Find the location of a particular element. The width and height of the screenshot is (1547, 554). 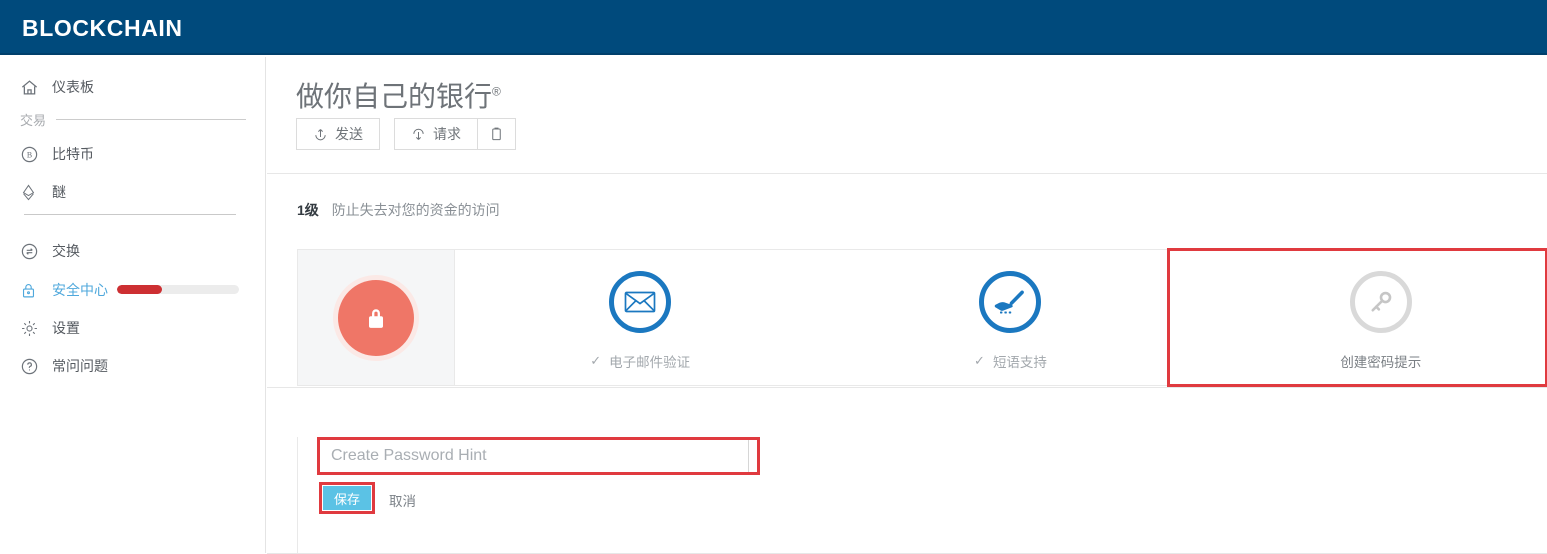

sidebar-item-label: 比特币 is located at coordinates (73, 154).